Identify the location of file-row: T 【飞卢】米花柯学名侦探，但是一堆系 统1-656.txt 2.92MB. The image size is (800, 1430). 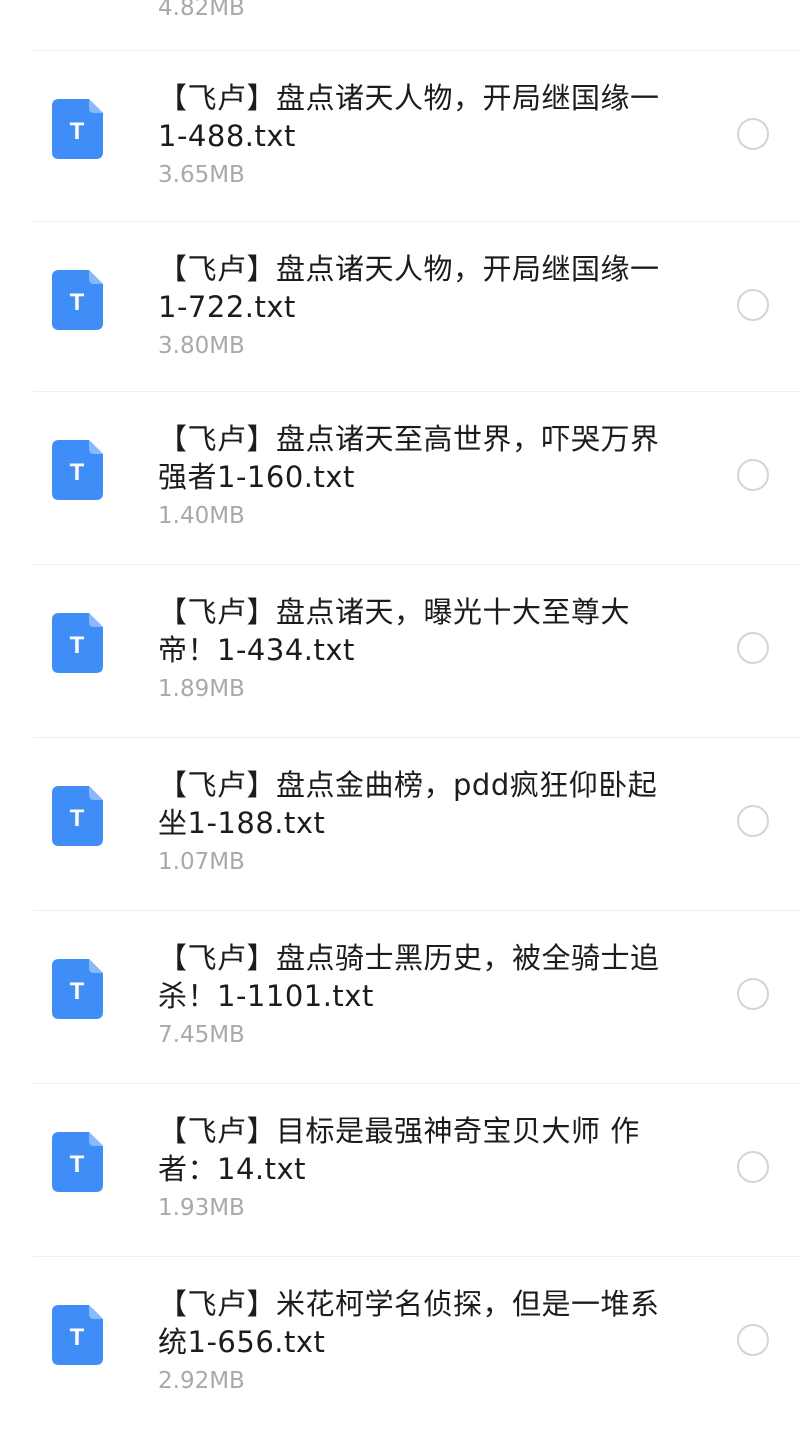
(400, 1343).